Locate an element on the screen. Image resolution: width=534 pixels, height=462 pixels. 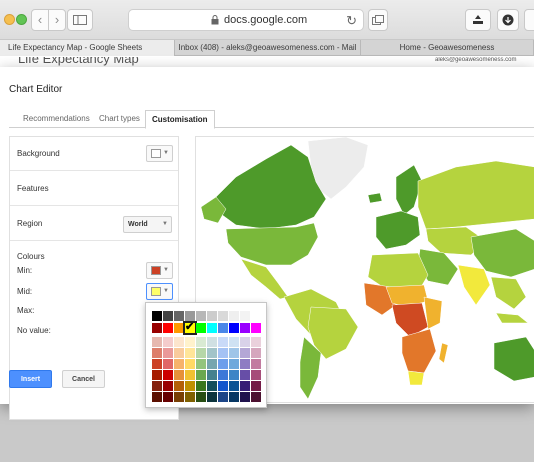
tab-recommendations: Recommendations is located at coordinates (56, 119).